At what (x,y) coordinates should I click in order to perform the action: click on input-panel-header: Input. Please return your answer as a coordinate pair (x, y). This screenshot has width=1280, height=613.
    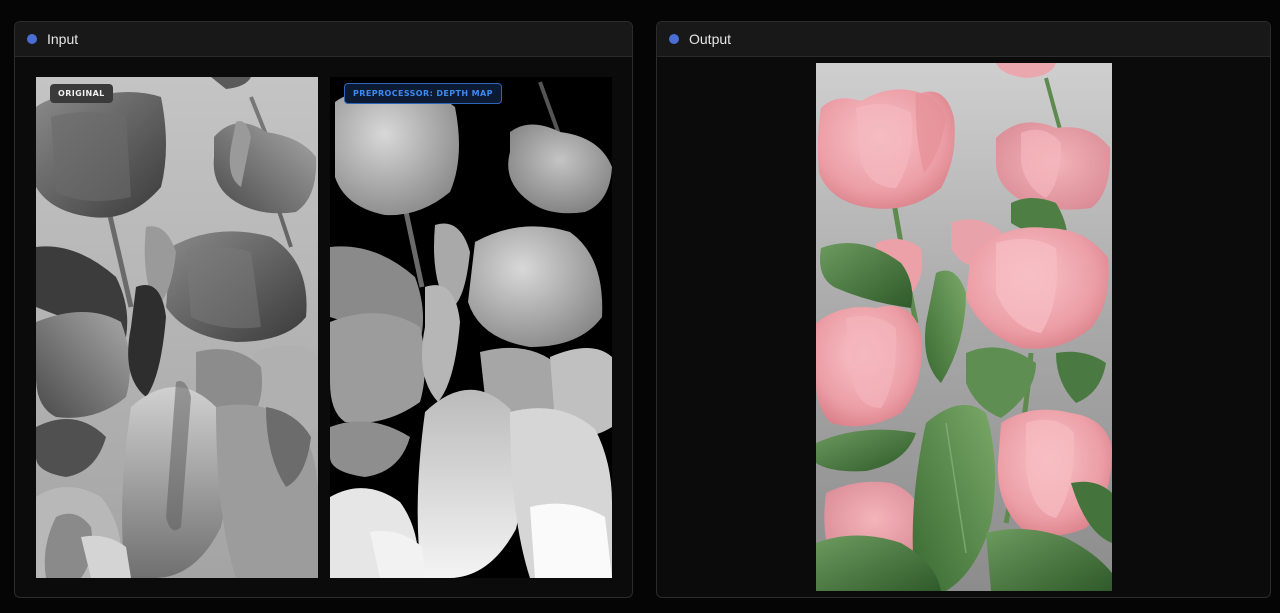
    Looking at the image, I should click on (323, 39).